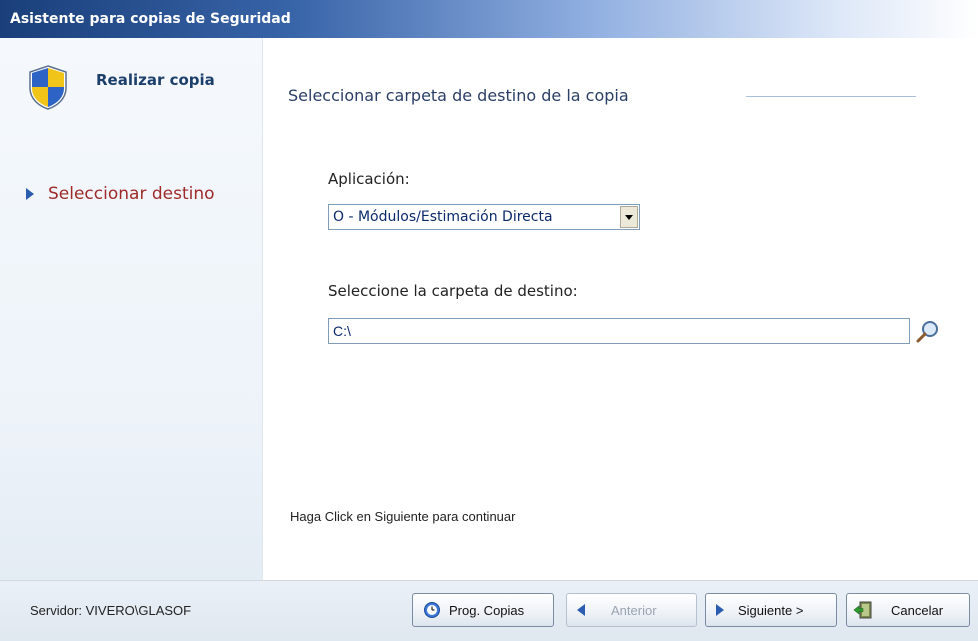  Describe the element at coordinates (150, 19) in the screenshot. I see `window-title: Asistente para copias de Seguridad` at that location.